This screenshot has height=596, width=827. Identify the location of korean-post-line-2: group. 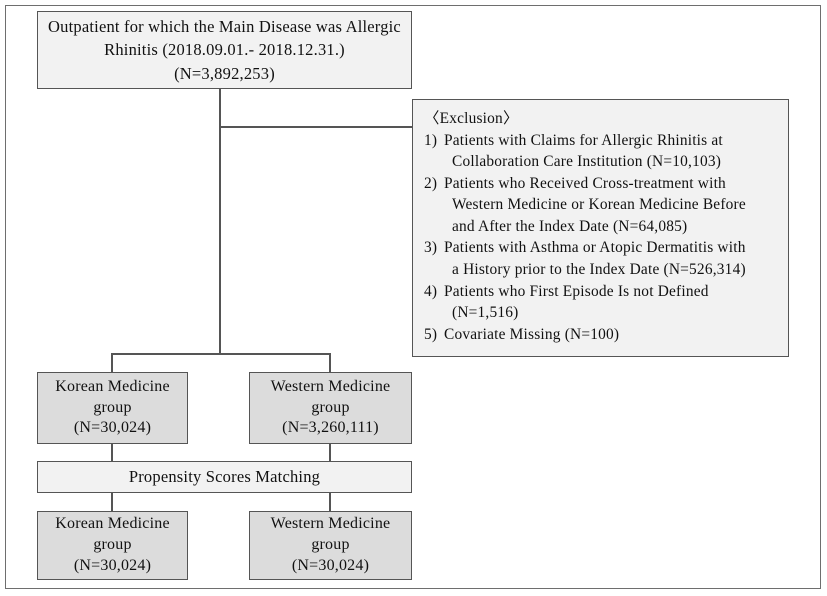
(112, 545).